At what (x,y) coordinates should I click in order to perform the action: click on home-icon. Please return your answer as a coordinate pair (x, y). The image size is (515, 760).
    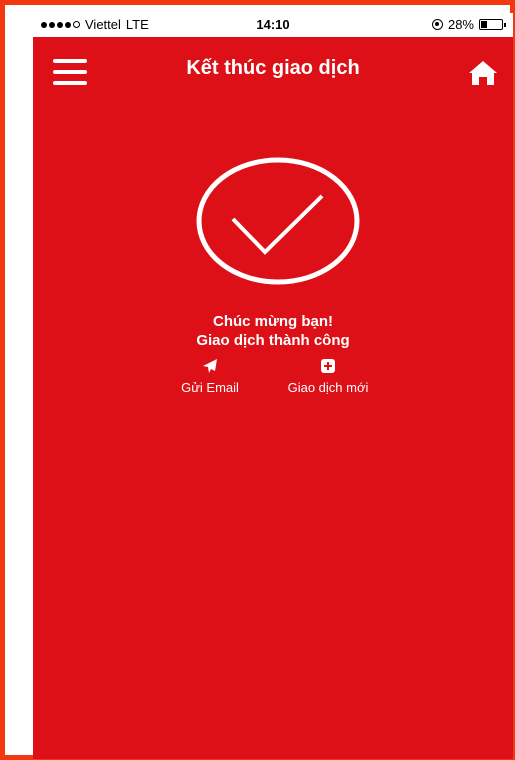
    Looking at the image, I should click on (483, 73).